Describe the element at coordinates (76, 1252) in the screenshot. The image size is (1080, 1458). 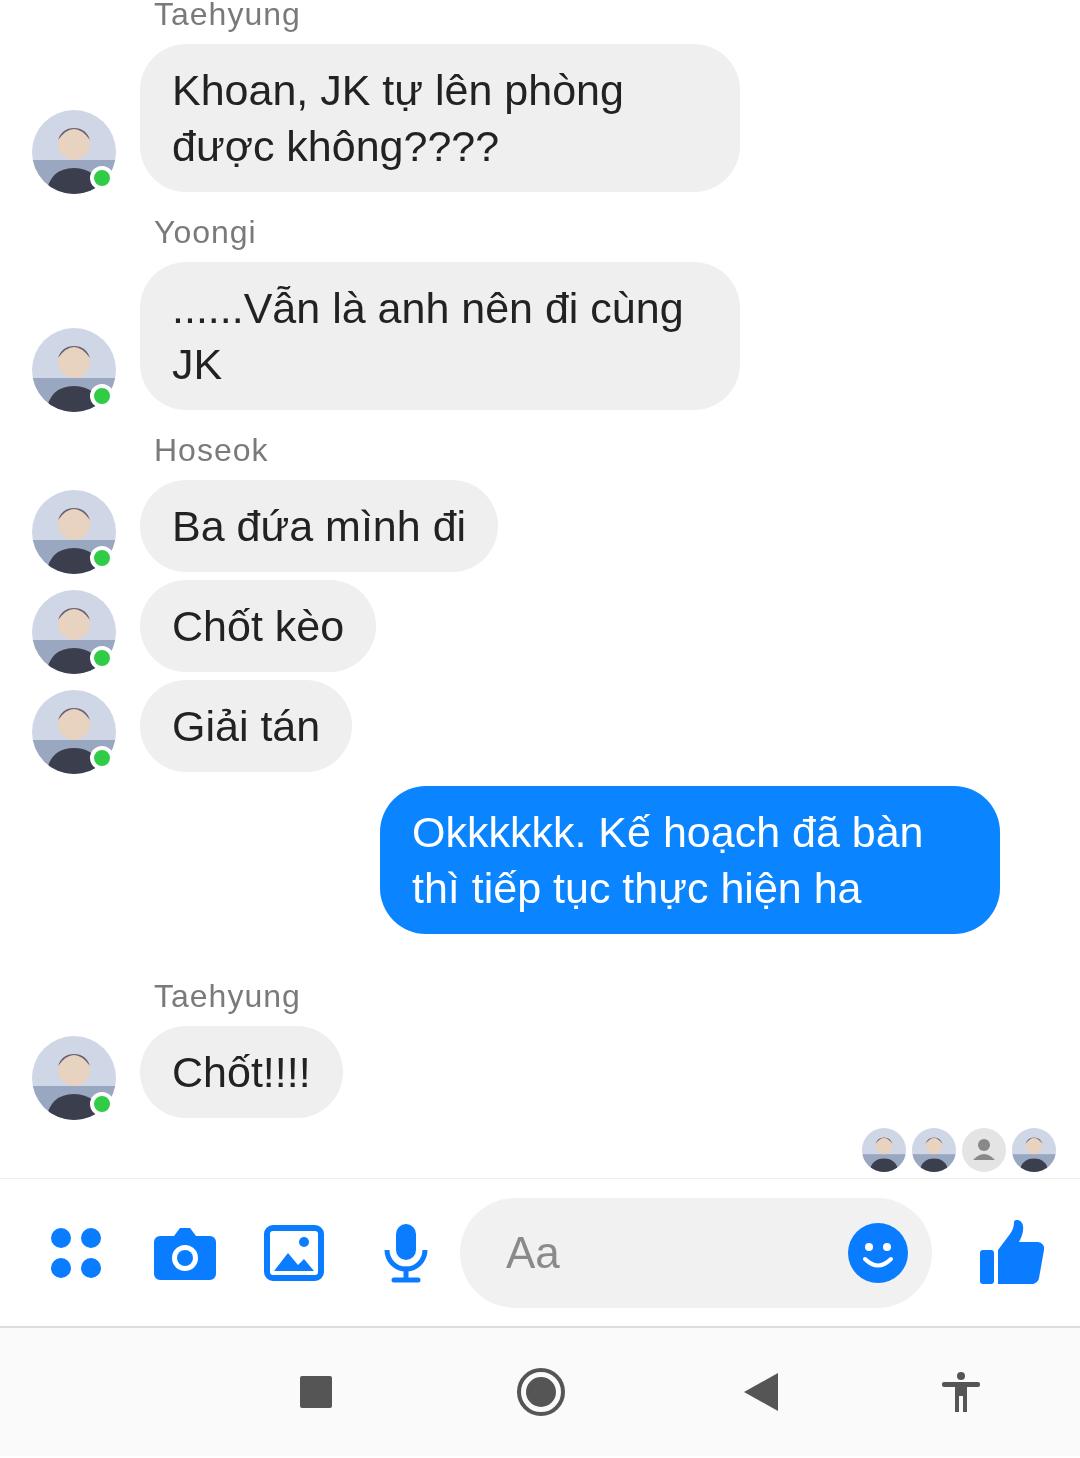
I see `apps-icon` at that location.